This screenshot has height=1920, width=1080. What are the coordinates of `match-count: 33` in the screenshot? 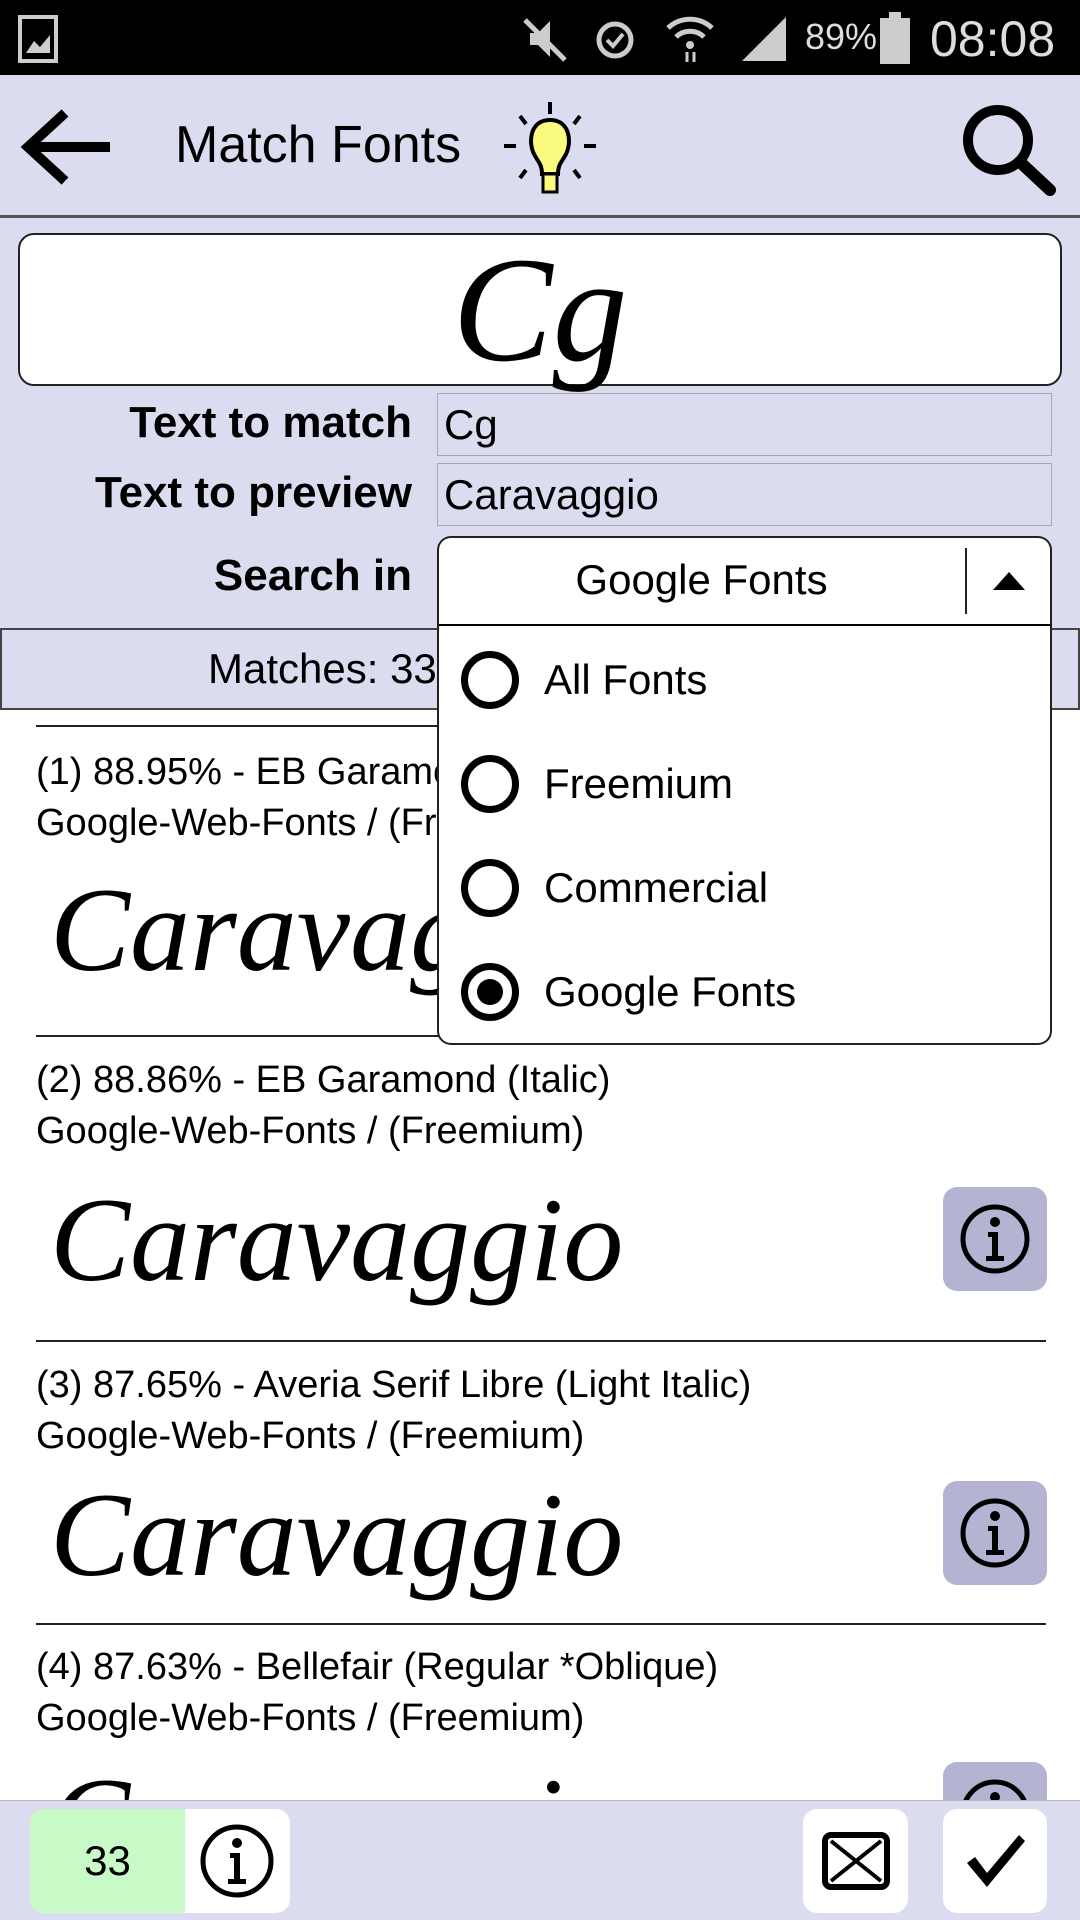 It's located at (107, 1861).